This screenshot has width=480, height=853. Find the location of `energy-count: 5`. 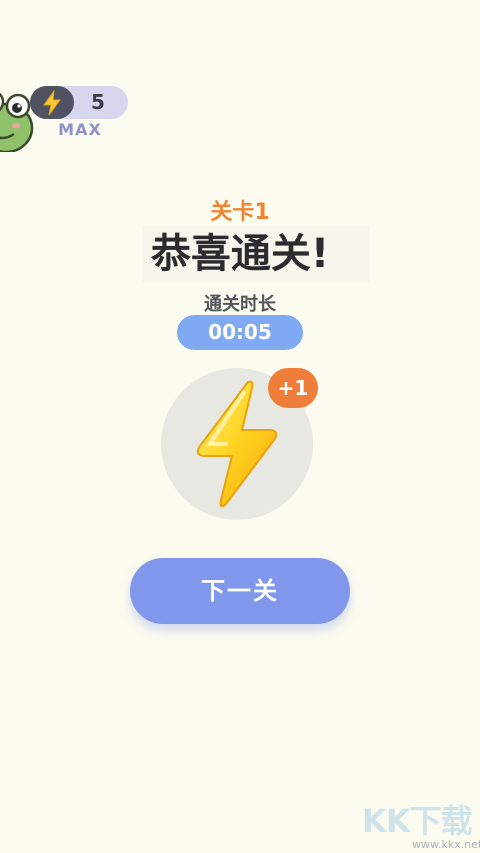

energy-count: 5 is located at coordinates (98, 102).